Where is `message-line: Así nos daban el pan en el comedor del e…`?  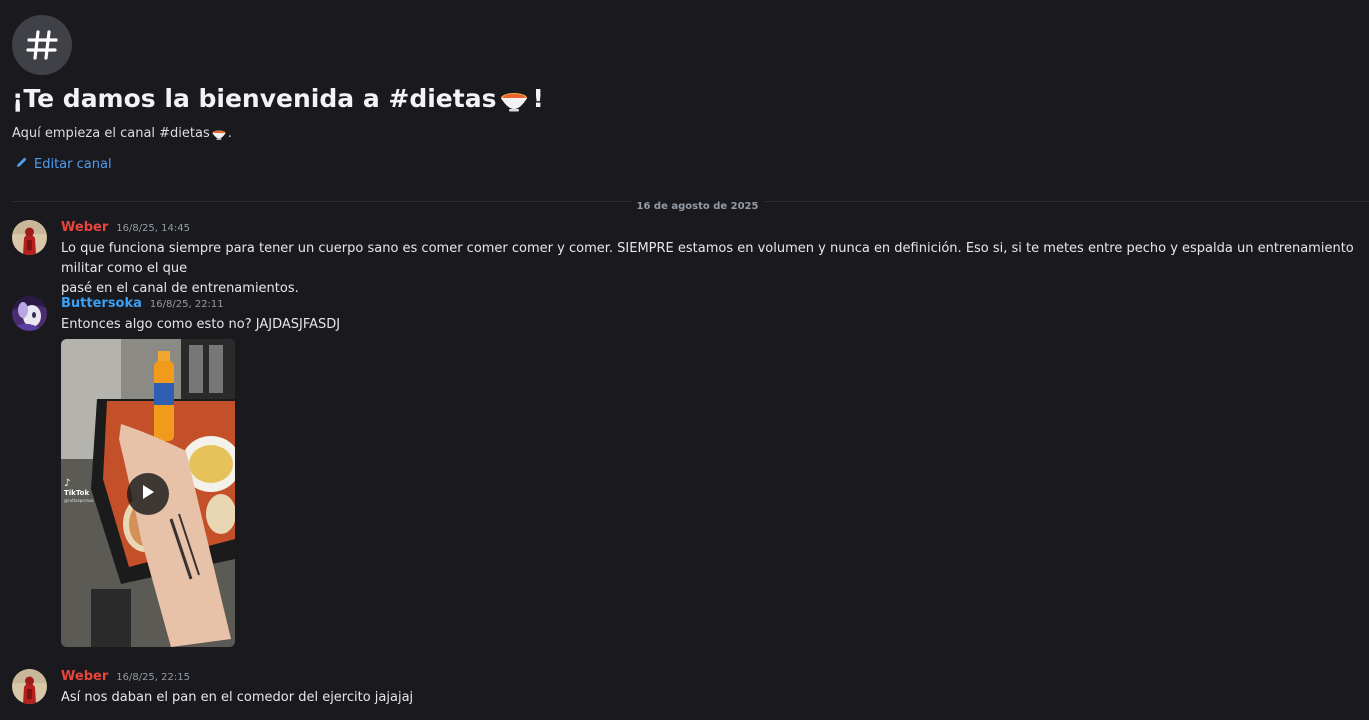 message-line: Así nos daban el pan en el comedor del e… is located at coordinates (237, 697).